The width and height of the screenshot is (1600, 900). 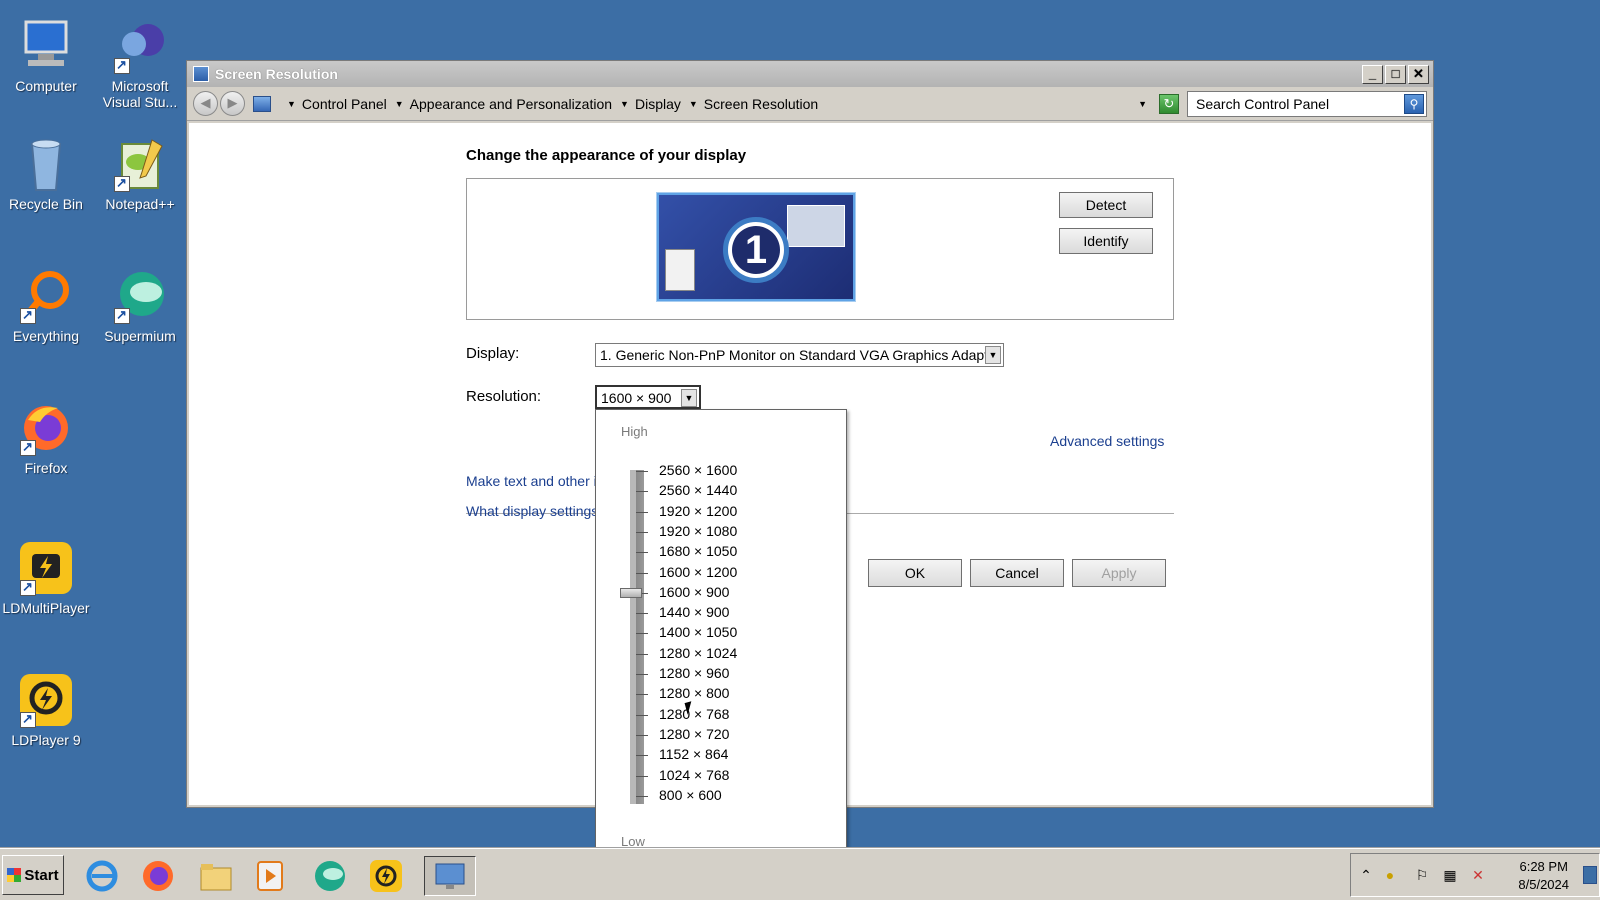 What do you see at coordinates (1372, 74) in the screenshot?
I see `minimize-button: _` at bounding box center [1372, 74].